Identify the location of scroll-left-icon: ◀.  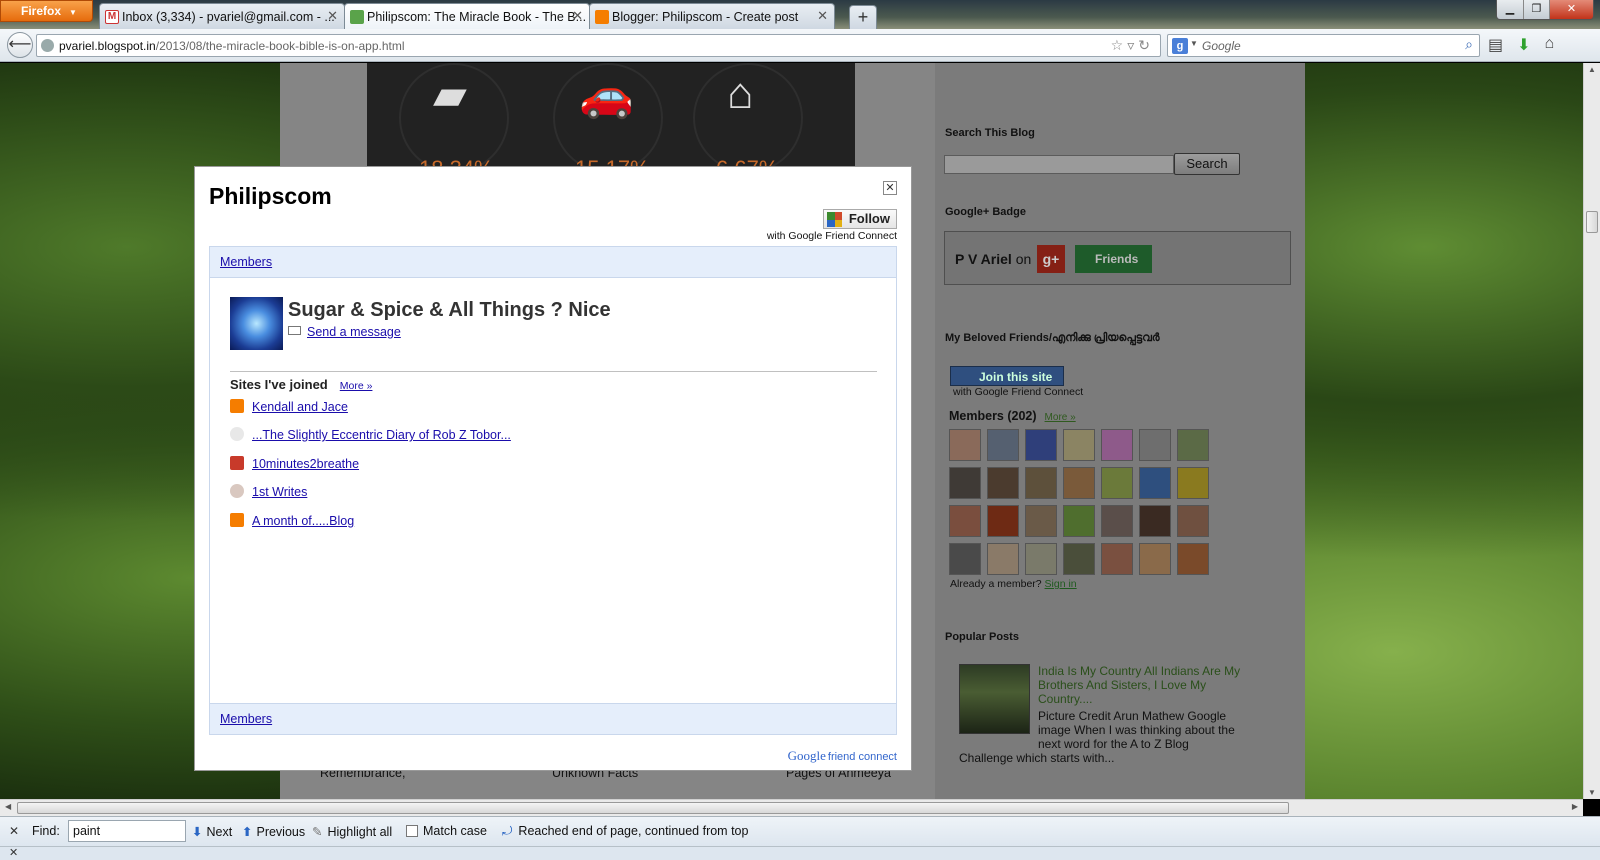
(8, 806).